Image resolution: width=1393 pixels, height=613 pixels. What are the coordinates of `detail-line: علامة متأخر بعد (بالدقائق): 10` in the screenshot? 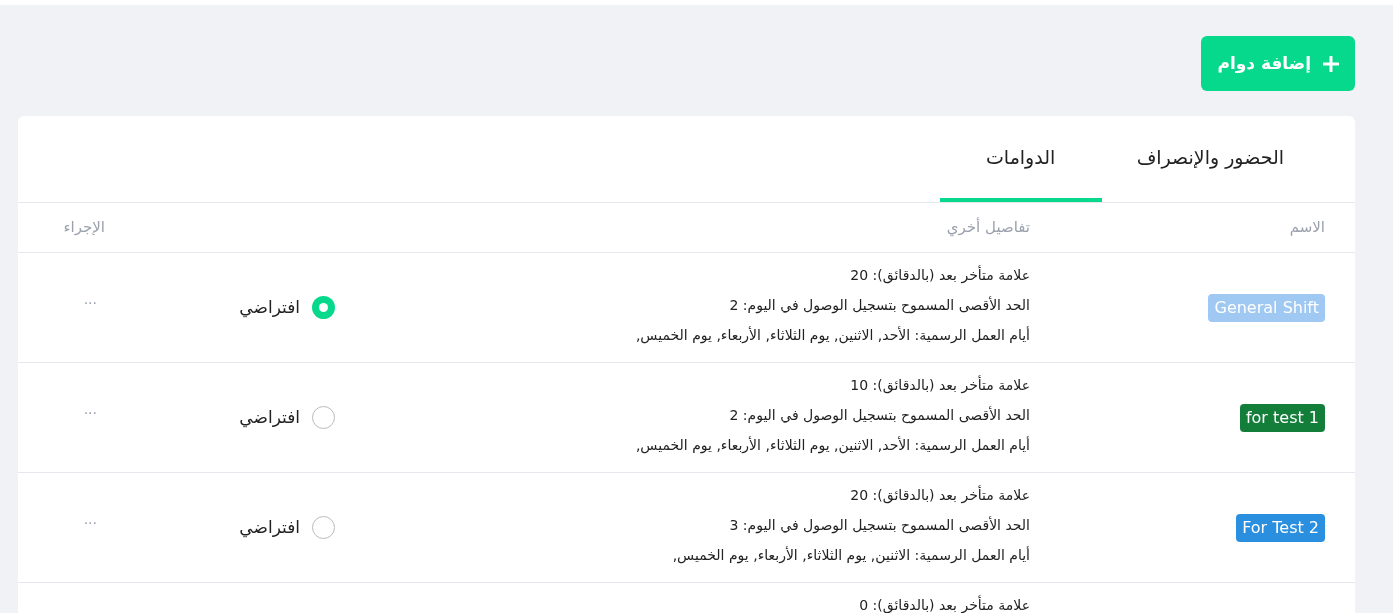 It's located at (939, 385).